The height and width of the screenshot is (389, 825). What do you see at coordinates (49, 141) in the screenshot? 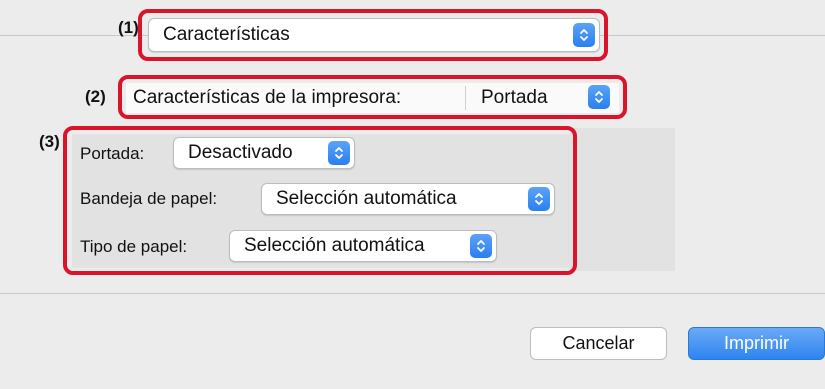
I see `callout-label-3: (3)` at bounding box center [49, 141].